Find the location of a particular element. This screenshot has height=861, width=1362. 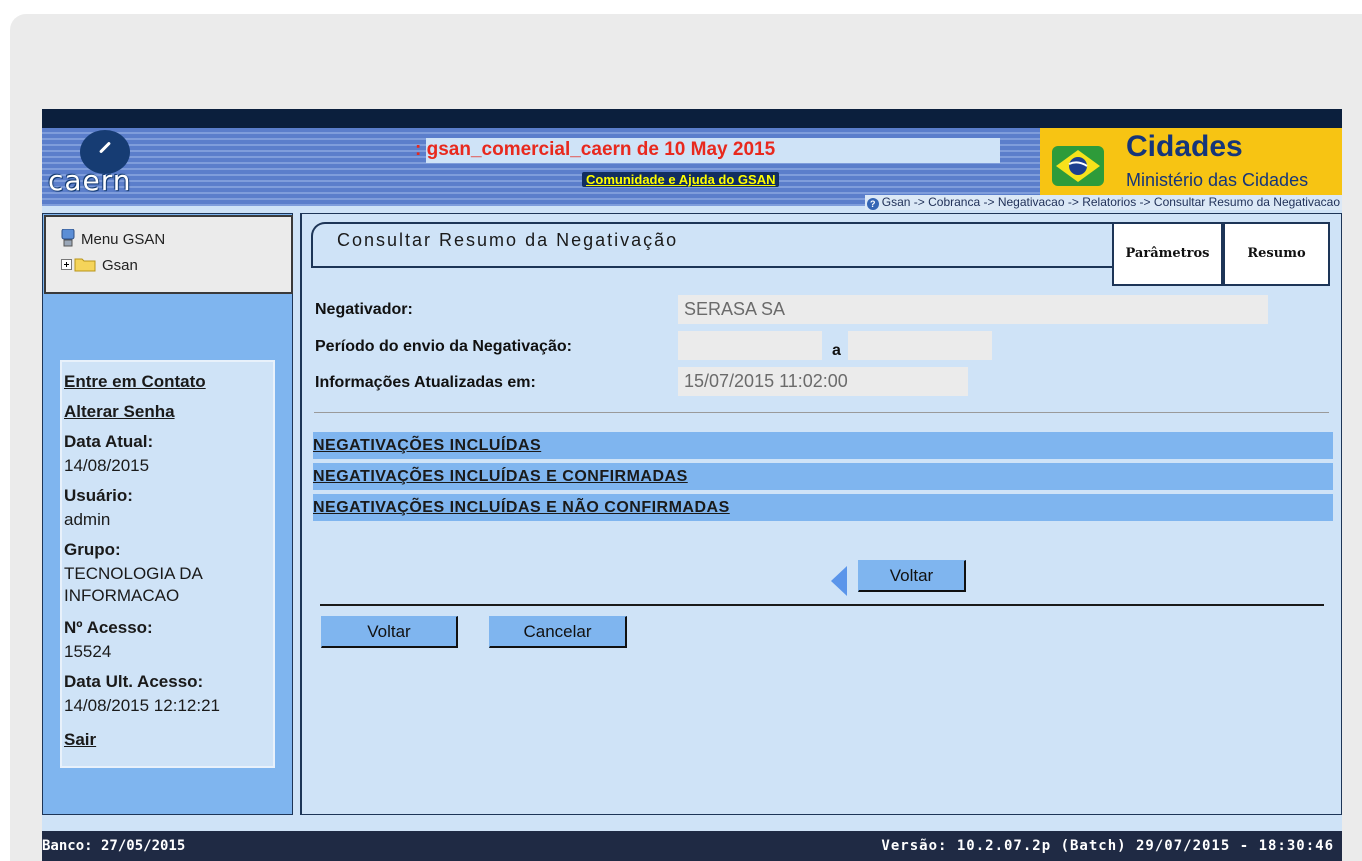

last-access-label: Data Ult. Acesso: is located at coordinates (134, 681).